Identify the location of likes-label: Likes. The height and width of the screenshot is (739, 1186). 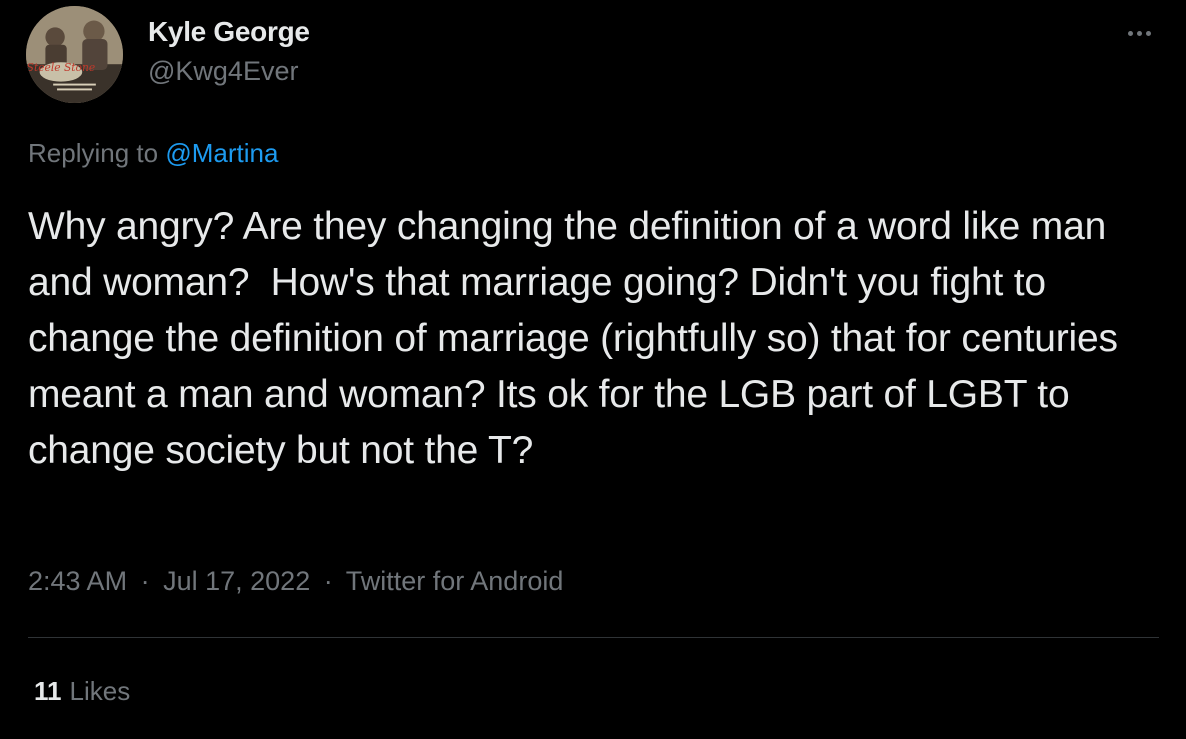
(100, 691).